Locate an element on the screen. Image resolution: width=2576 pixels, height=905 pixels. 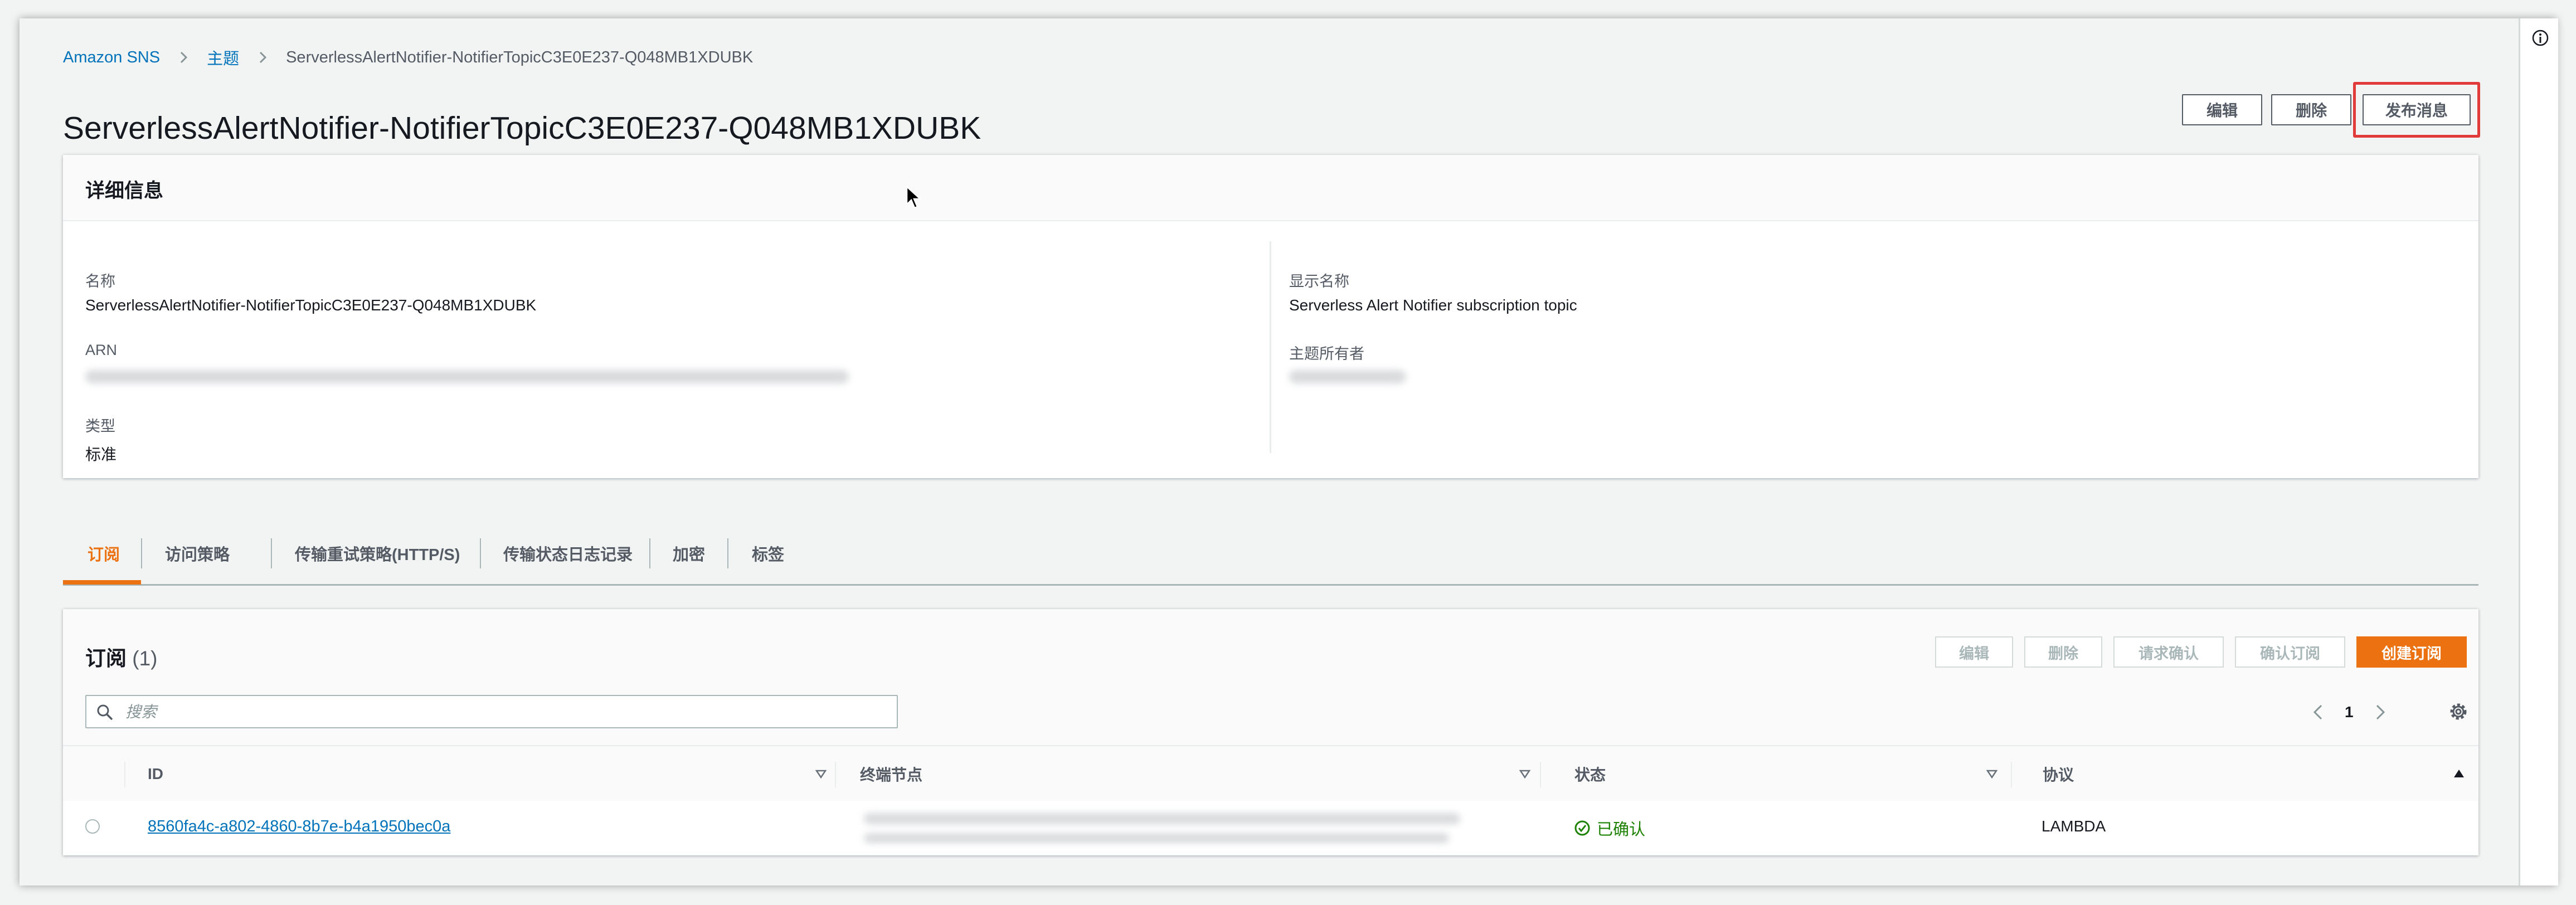
subscriptions-title-text: 订阅 is located at coordinates (106, 658).